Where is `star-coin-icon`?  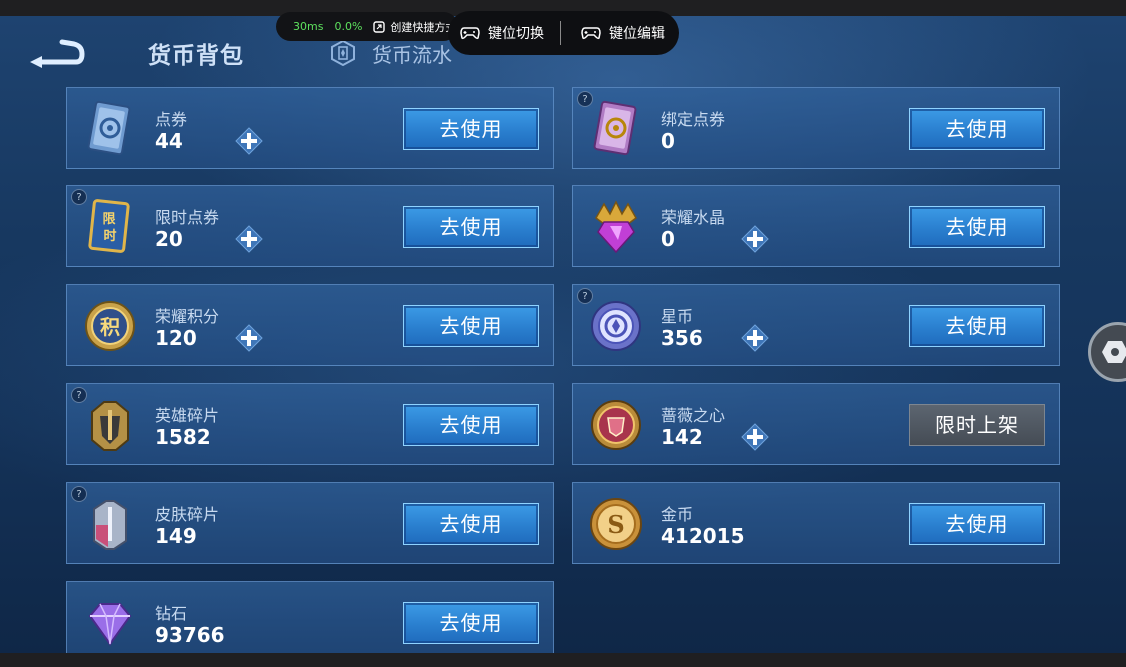
star-coin-icon is located at coordinates (616, 326).